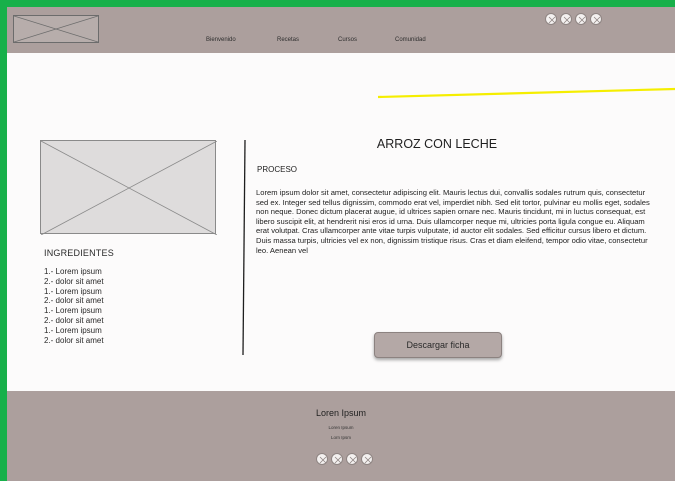 This screenshot has width=675, height=481. I want to click on footer-text-line2: Lorn Ipsm, so click(340, 437).